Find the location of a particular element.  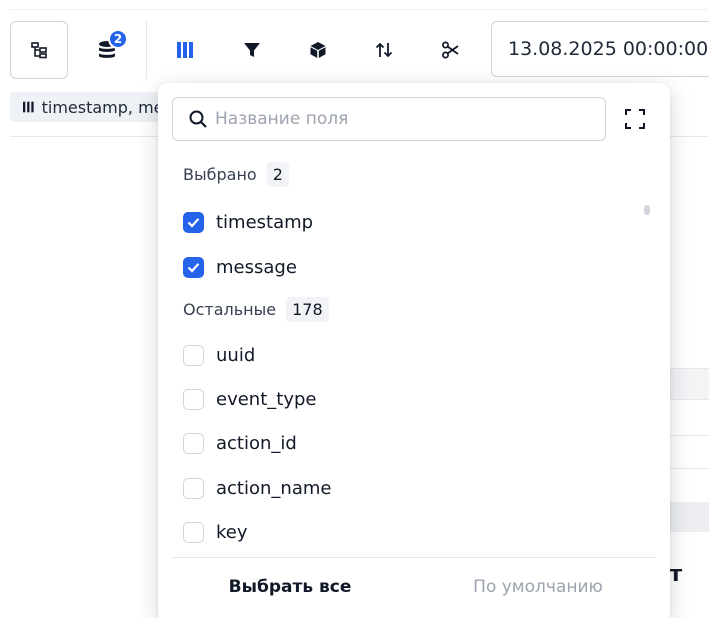

cut-button is located at coordinates (451, 50).